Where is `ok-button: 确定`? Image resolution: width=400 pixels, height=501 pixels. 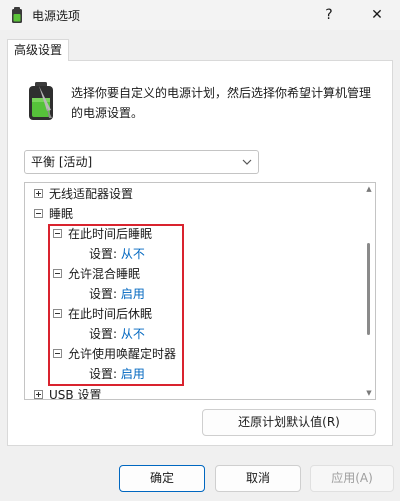 ok-button: 确定 is located at coordinates (162, 478).